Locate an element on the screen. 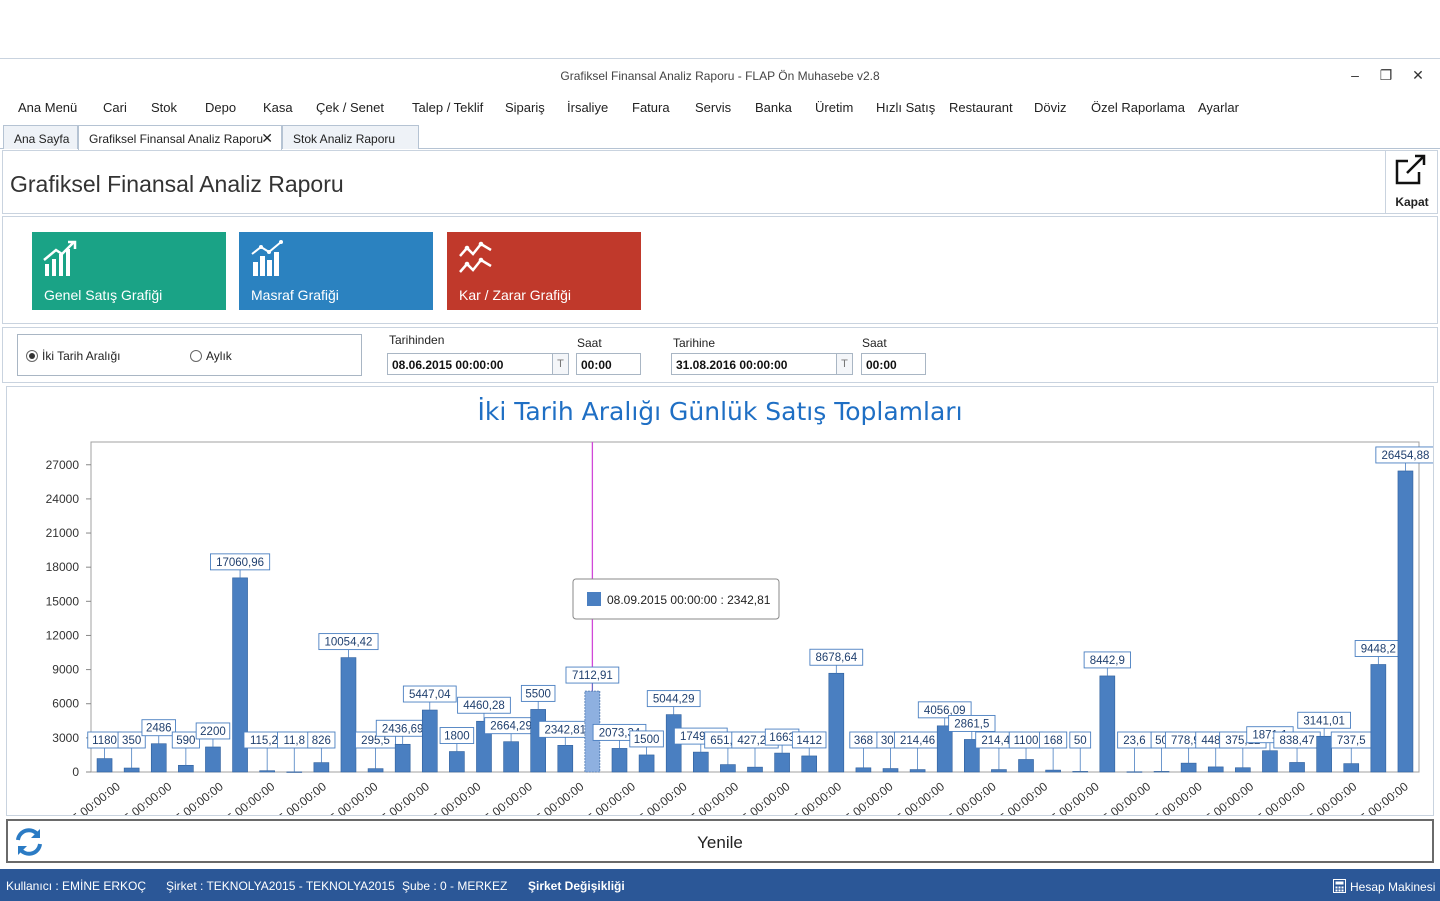 The width and height of the screenshot is (1440, 901). data-label: 5500 is located at coordinates (538, 694).